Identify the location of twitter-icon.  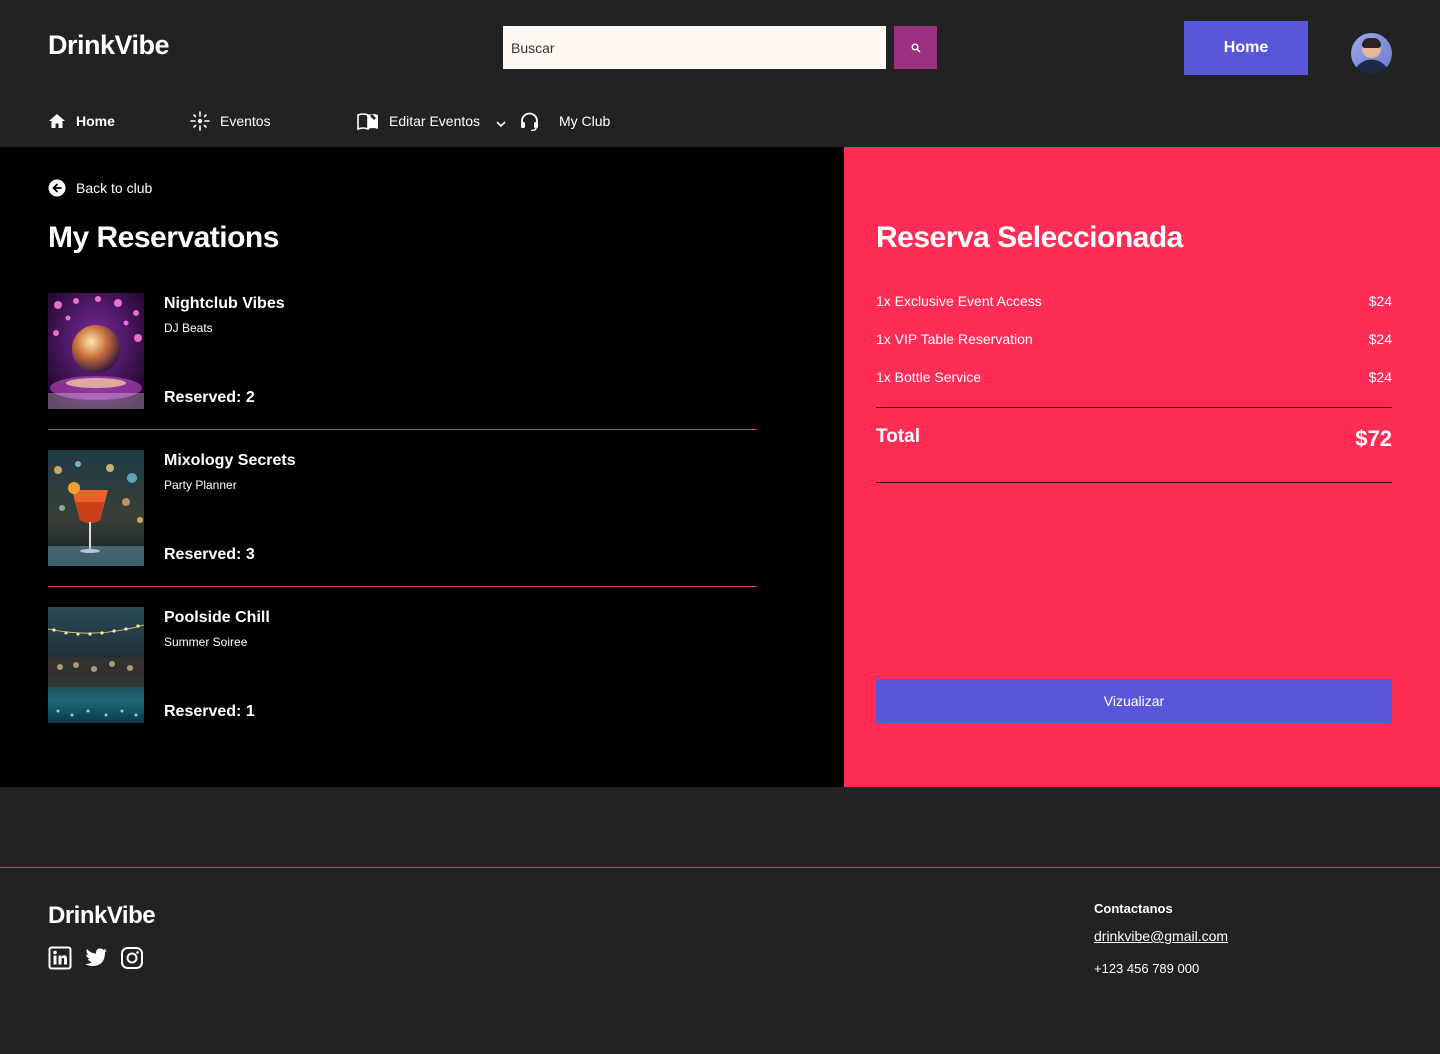
(96, 958).